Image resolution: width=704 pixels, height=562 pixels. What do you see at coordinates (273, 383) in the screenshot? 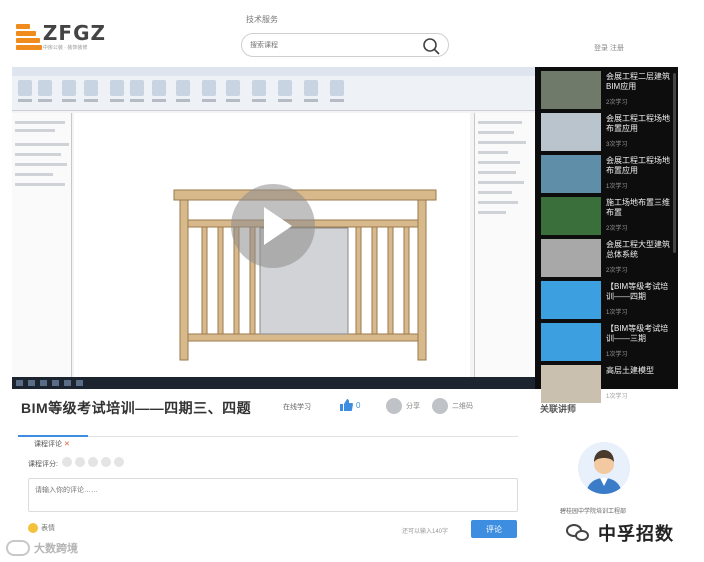
I see `os-taskbar` at bounding box center [273, 383].